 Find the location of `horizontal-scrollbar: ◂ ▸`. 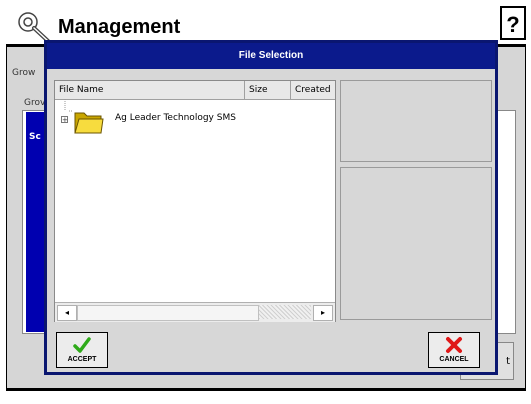

horizontal-scrollbar: ◂ ▸ is located at coordinates (195, 312).